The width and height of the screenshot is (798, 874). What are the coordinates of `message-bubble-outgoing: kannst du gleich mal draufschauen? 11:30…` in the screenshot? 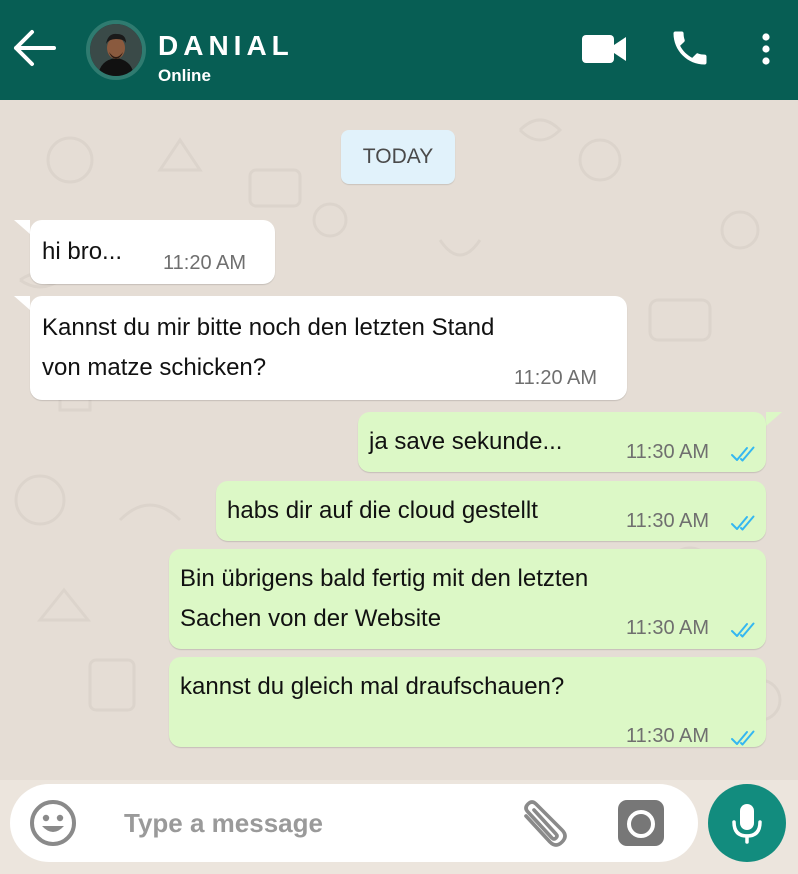 It's located at (467, 702).